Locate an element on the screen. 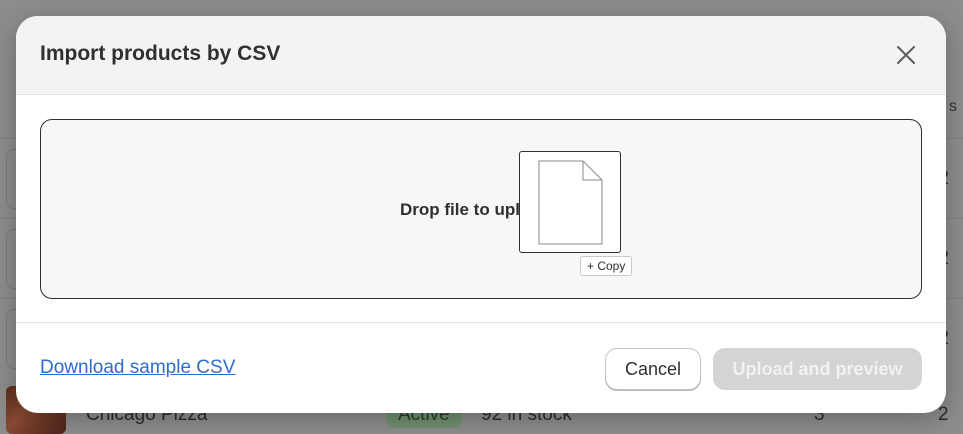 The height and width of the screenshot is (434, 963). close-icon is located at coordinates (906, 55).